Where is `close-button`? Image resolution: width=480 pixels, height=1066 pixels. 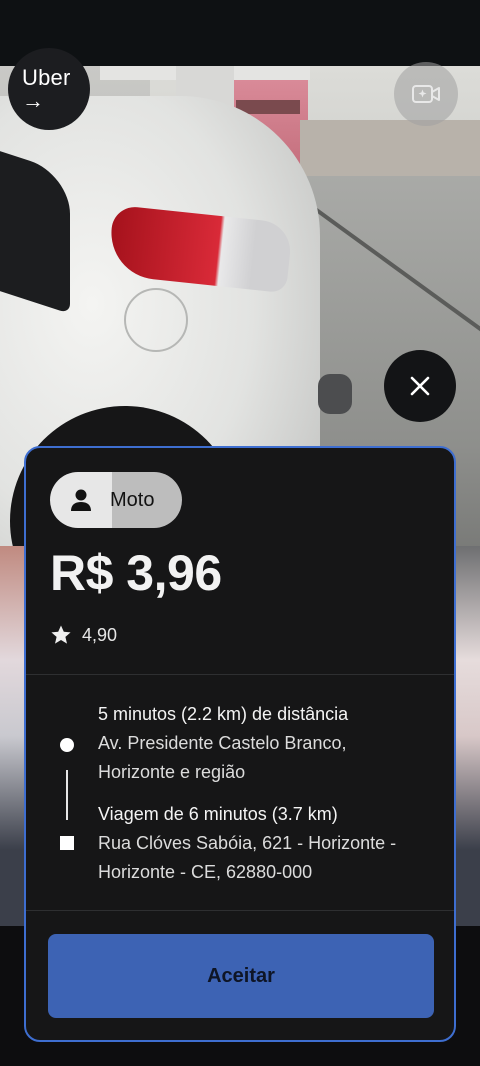
close-button is located at coordinates (420, 386).